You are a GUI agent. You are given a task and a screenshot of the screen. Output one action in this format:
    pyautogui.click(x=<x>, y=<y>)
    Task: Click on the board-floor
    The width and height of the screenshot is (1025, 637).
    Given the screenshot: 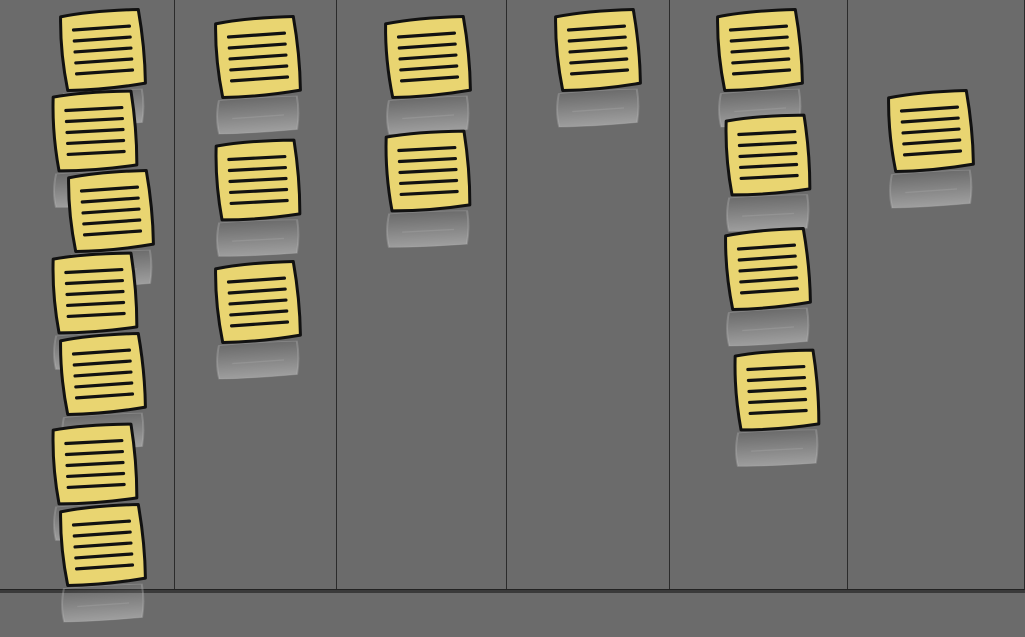 What is the action you would take?
    pyautogui.click(x=512, y=591)
    